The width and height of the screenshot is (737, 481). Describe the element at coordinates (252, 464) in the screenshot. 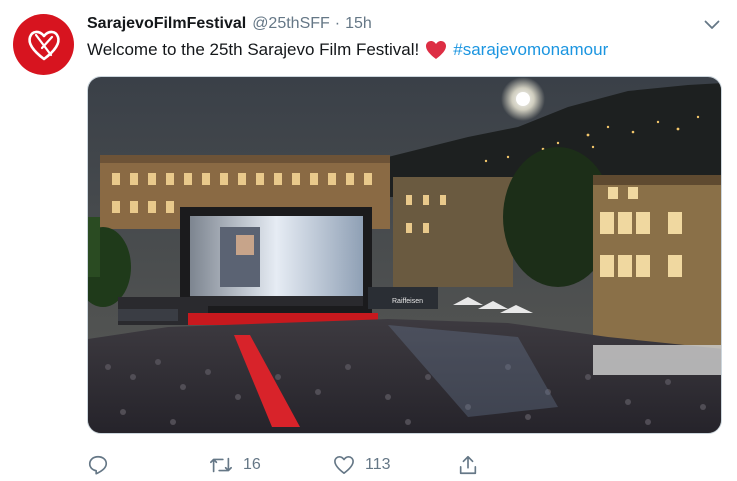

I see `retweet-count: 16` at that location.